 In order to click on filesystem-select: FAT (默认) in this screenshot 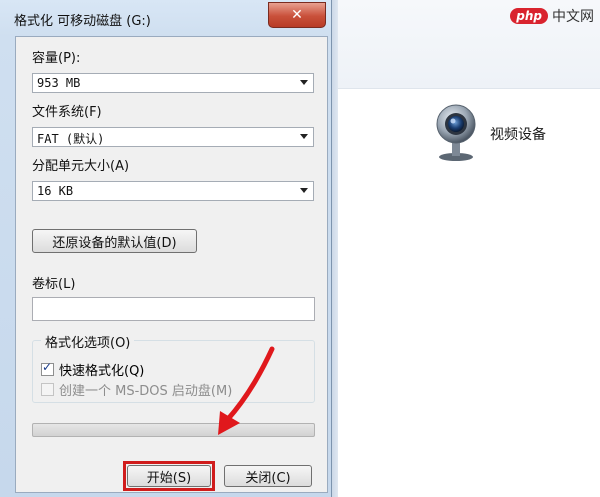, I will do `click(173, 137)`.